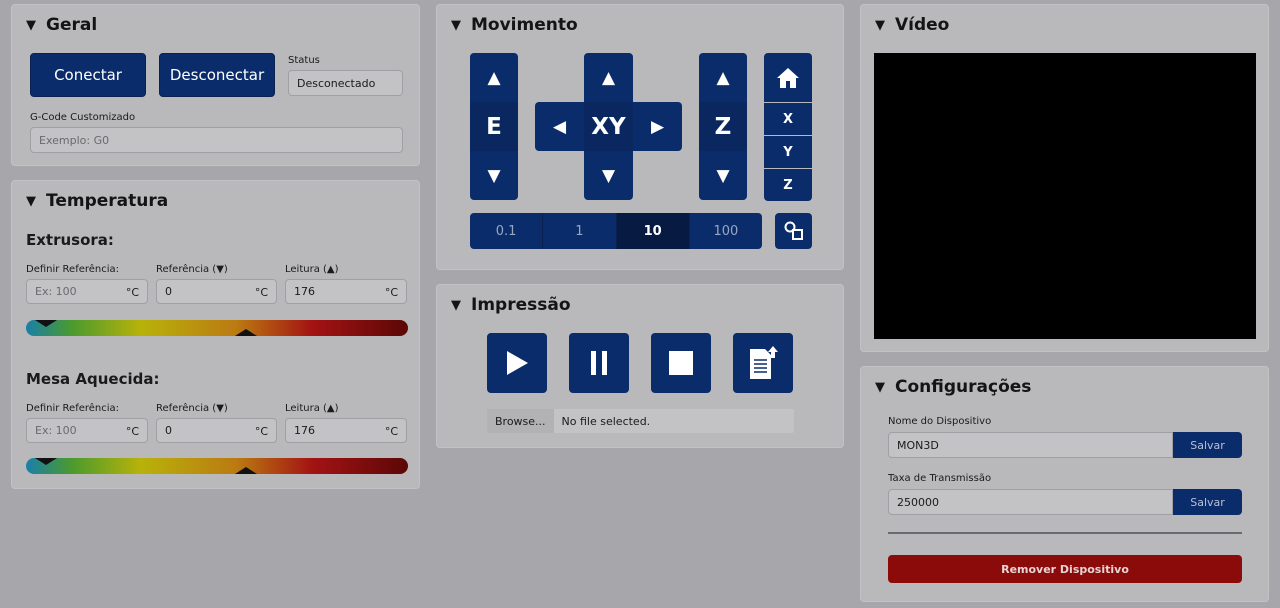  I want to click on home-y-button: Y, so click(788, 152).